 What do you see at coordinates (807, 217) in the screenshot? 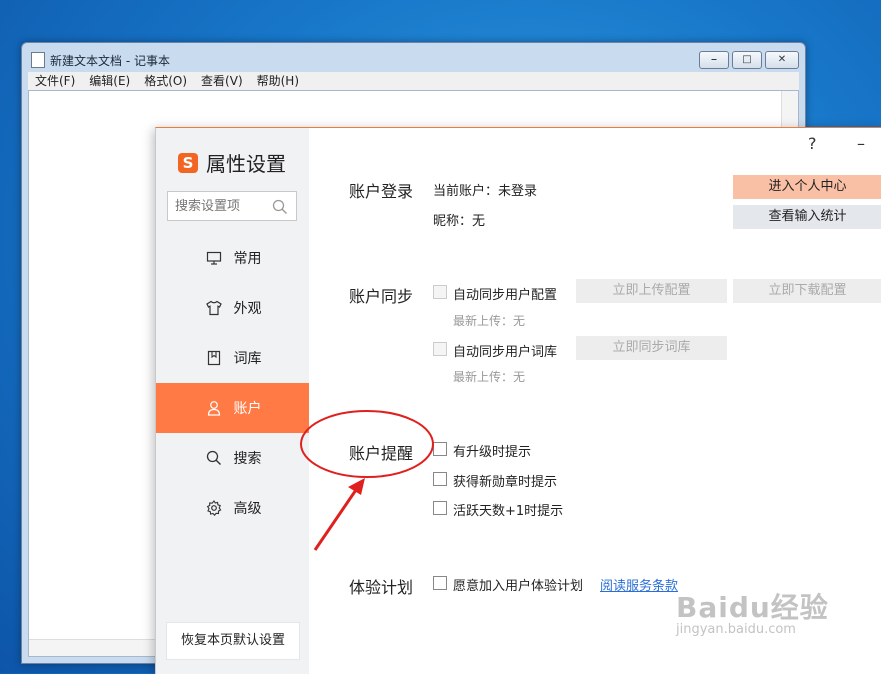
I see `input-stats-button: 查看输入统计` at bounding box center [807, 217].